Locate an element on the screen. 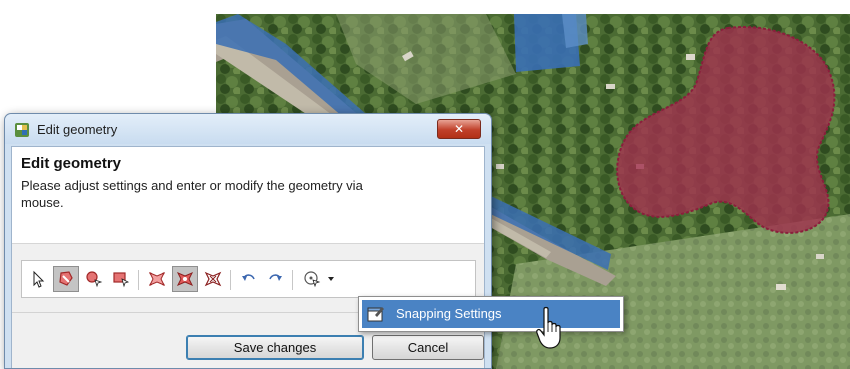 The width and height of the screenshot is (850, 369). snapping-dropdown-button is located at coordinates (319, 279).